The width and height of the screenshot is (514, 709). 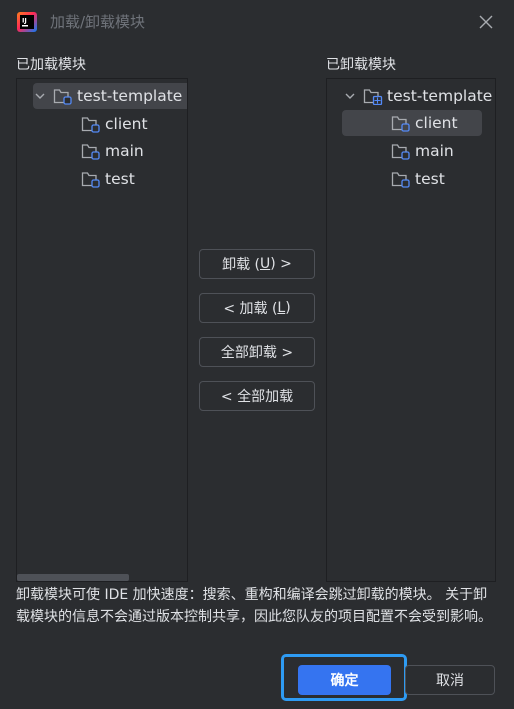 I want to click on unloaded-modules-label: 已卸载模块, so click(x=361, y=65).